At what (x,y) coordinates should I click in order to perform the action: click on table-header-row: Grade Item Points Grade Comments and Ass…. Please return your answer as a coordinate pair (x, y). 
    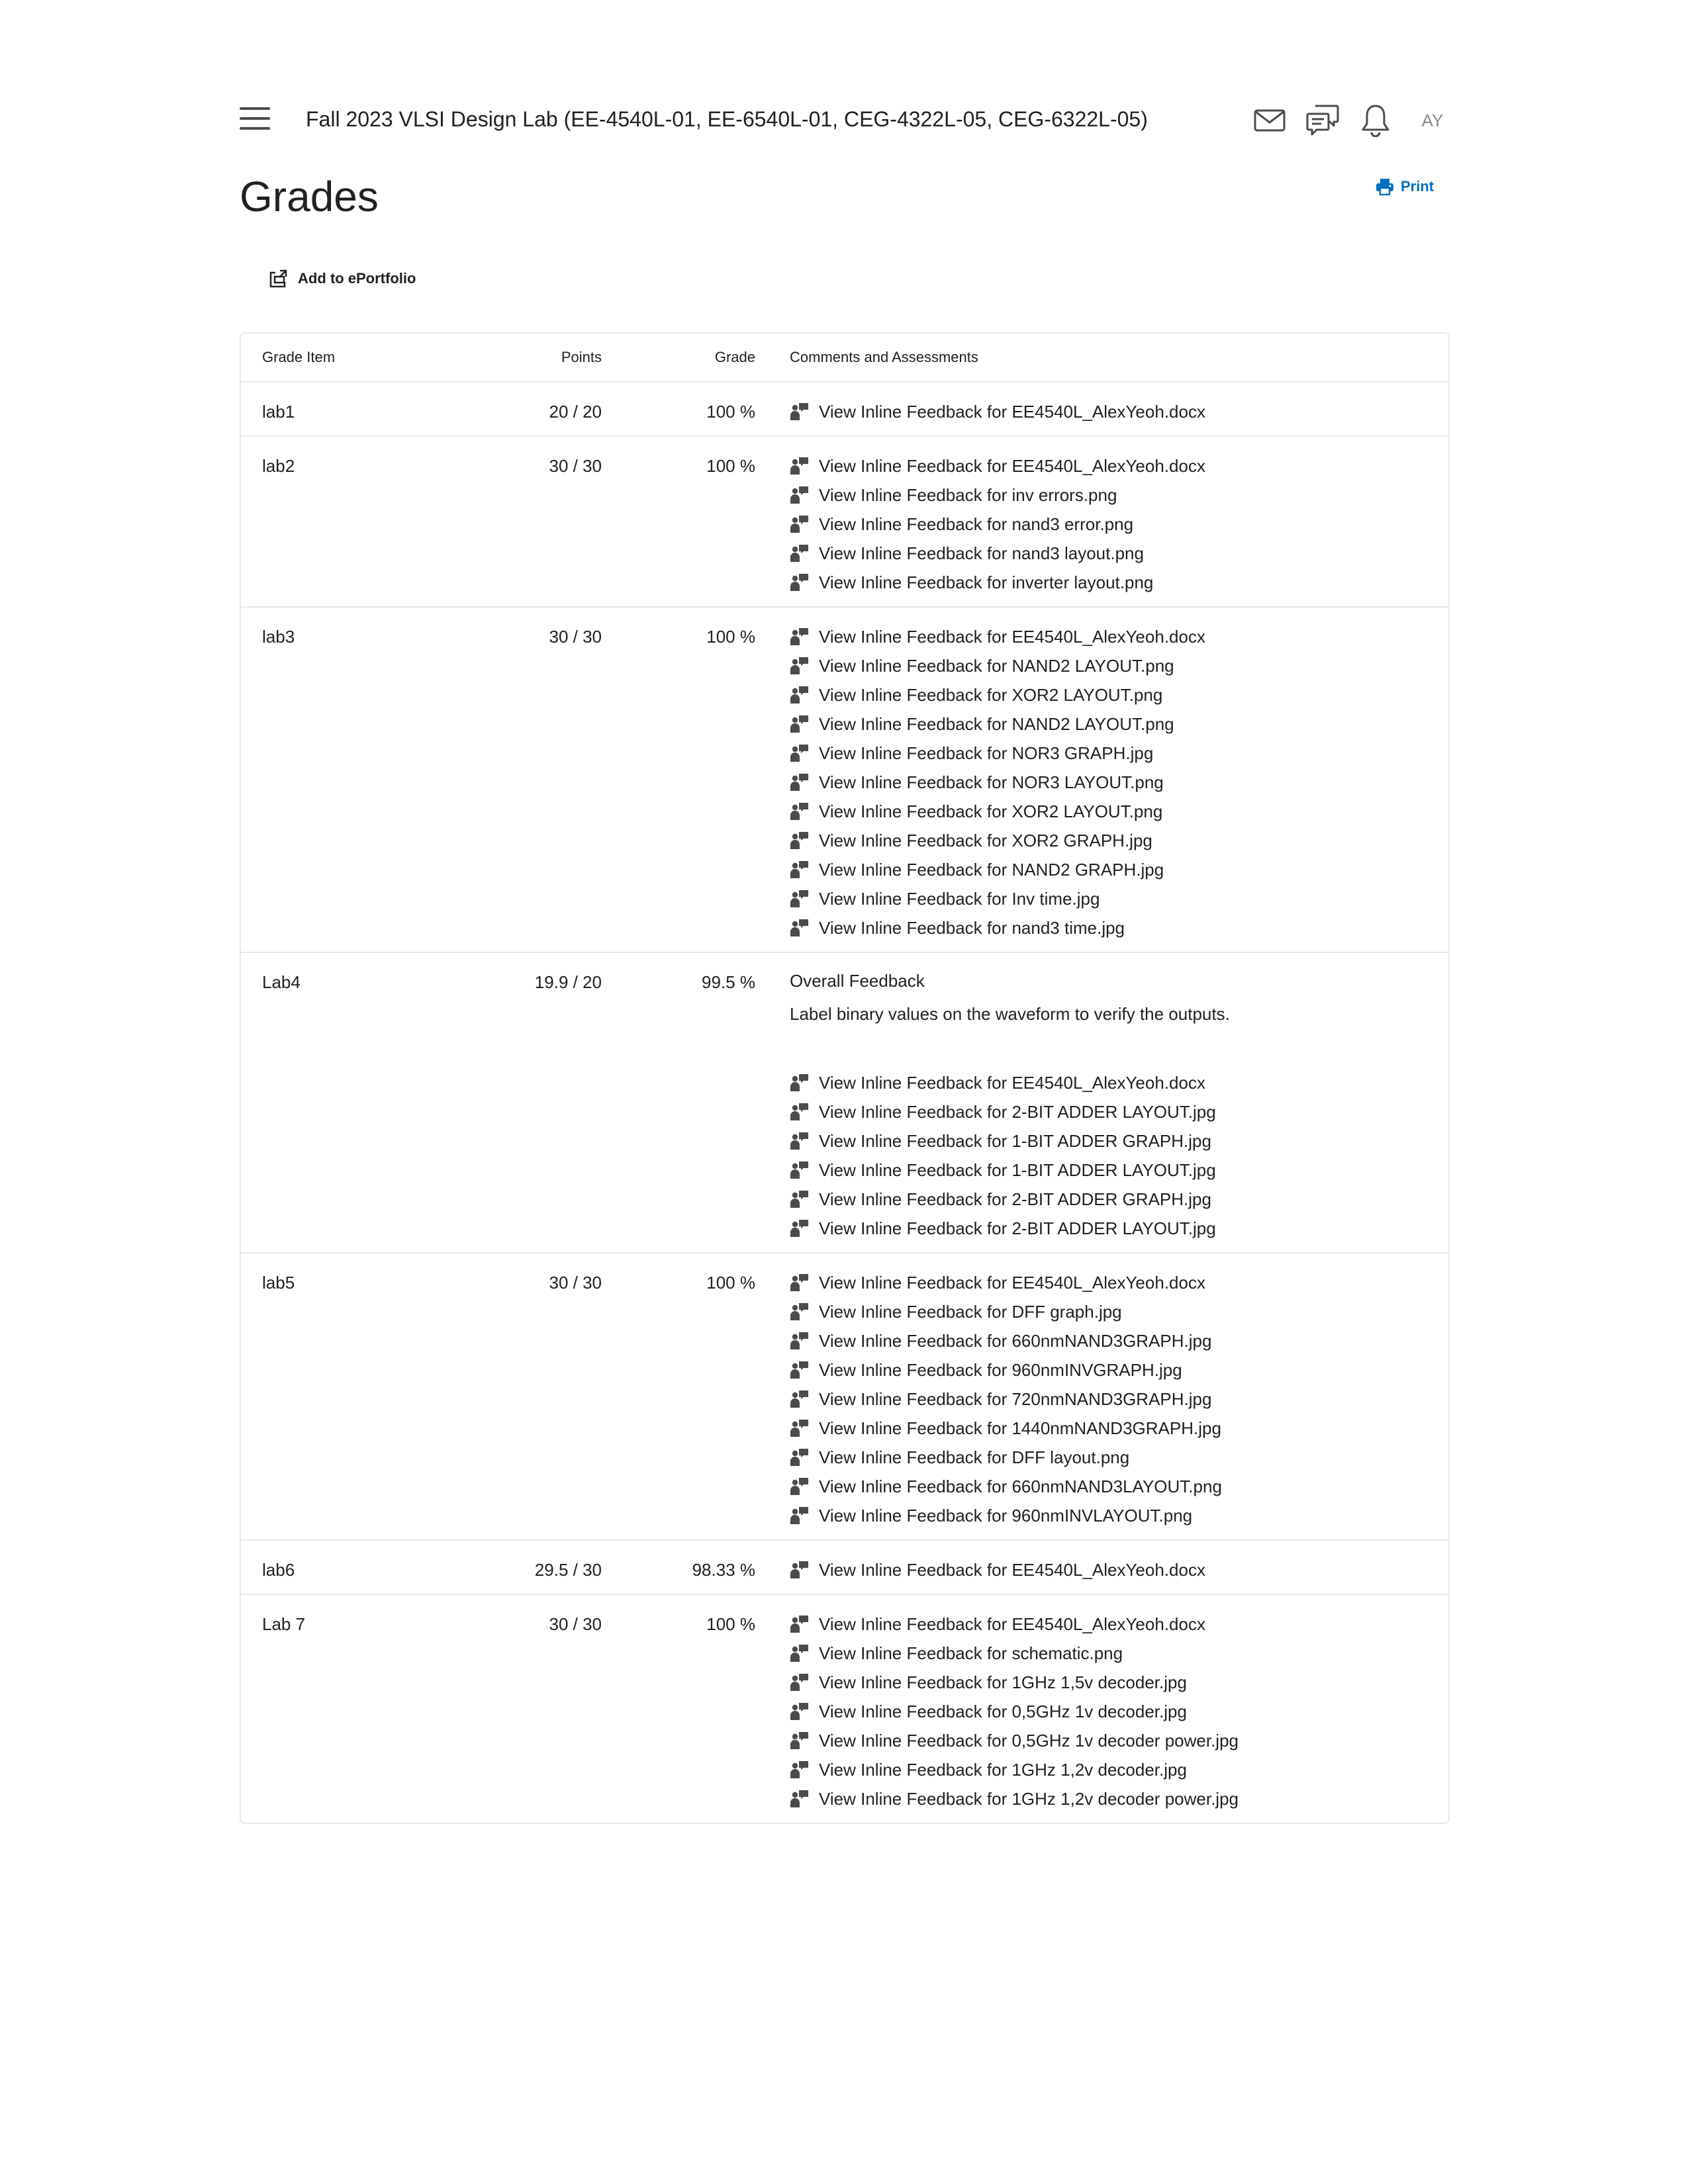
    Looking at the image, I should click on (844, 358).